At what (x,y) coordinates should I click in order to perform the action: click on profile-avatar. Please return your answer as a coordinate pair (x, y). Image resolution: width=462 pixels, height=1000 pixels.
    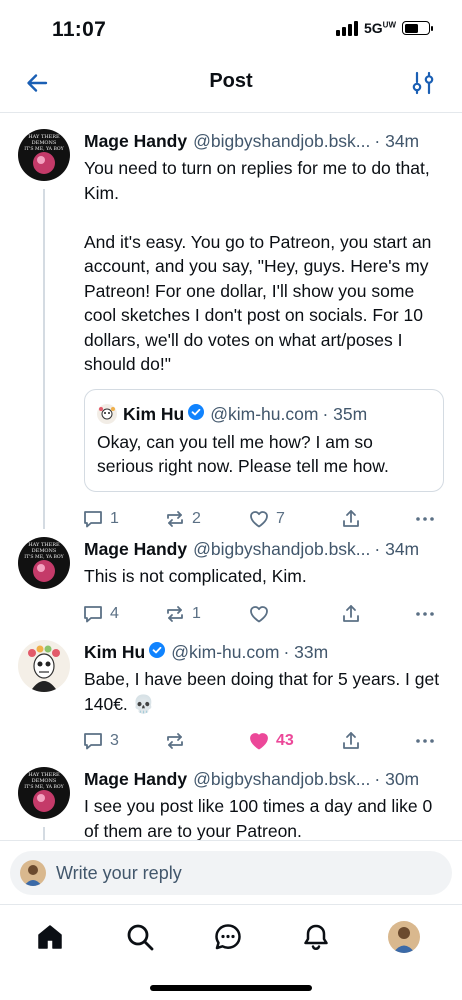
    Looking at the image, I should click on (404, 937).